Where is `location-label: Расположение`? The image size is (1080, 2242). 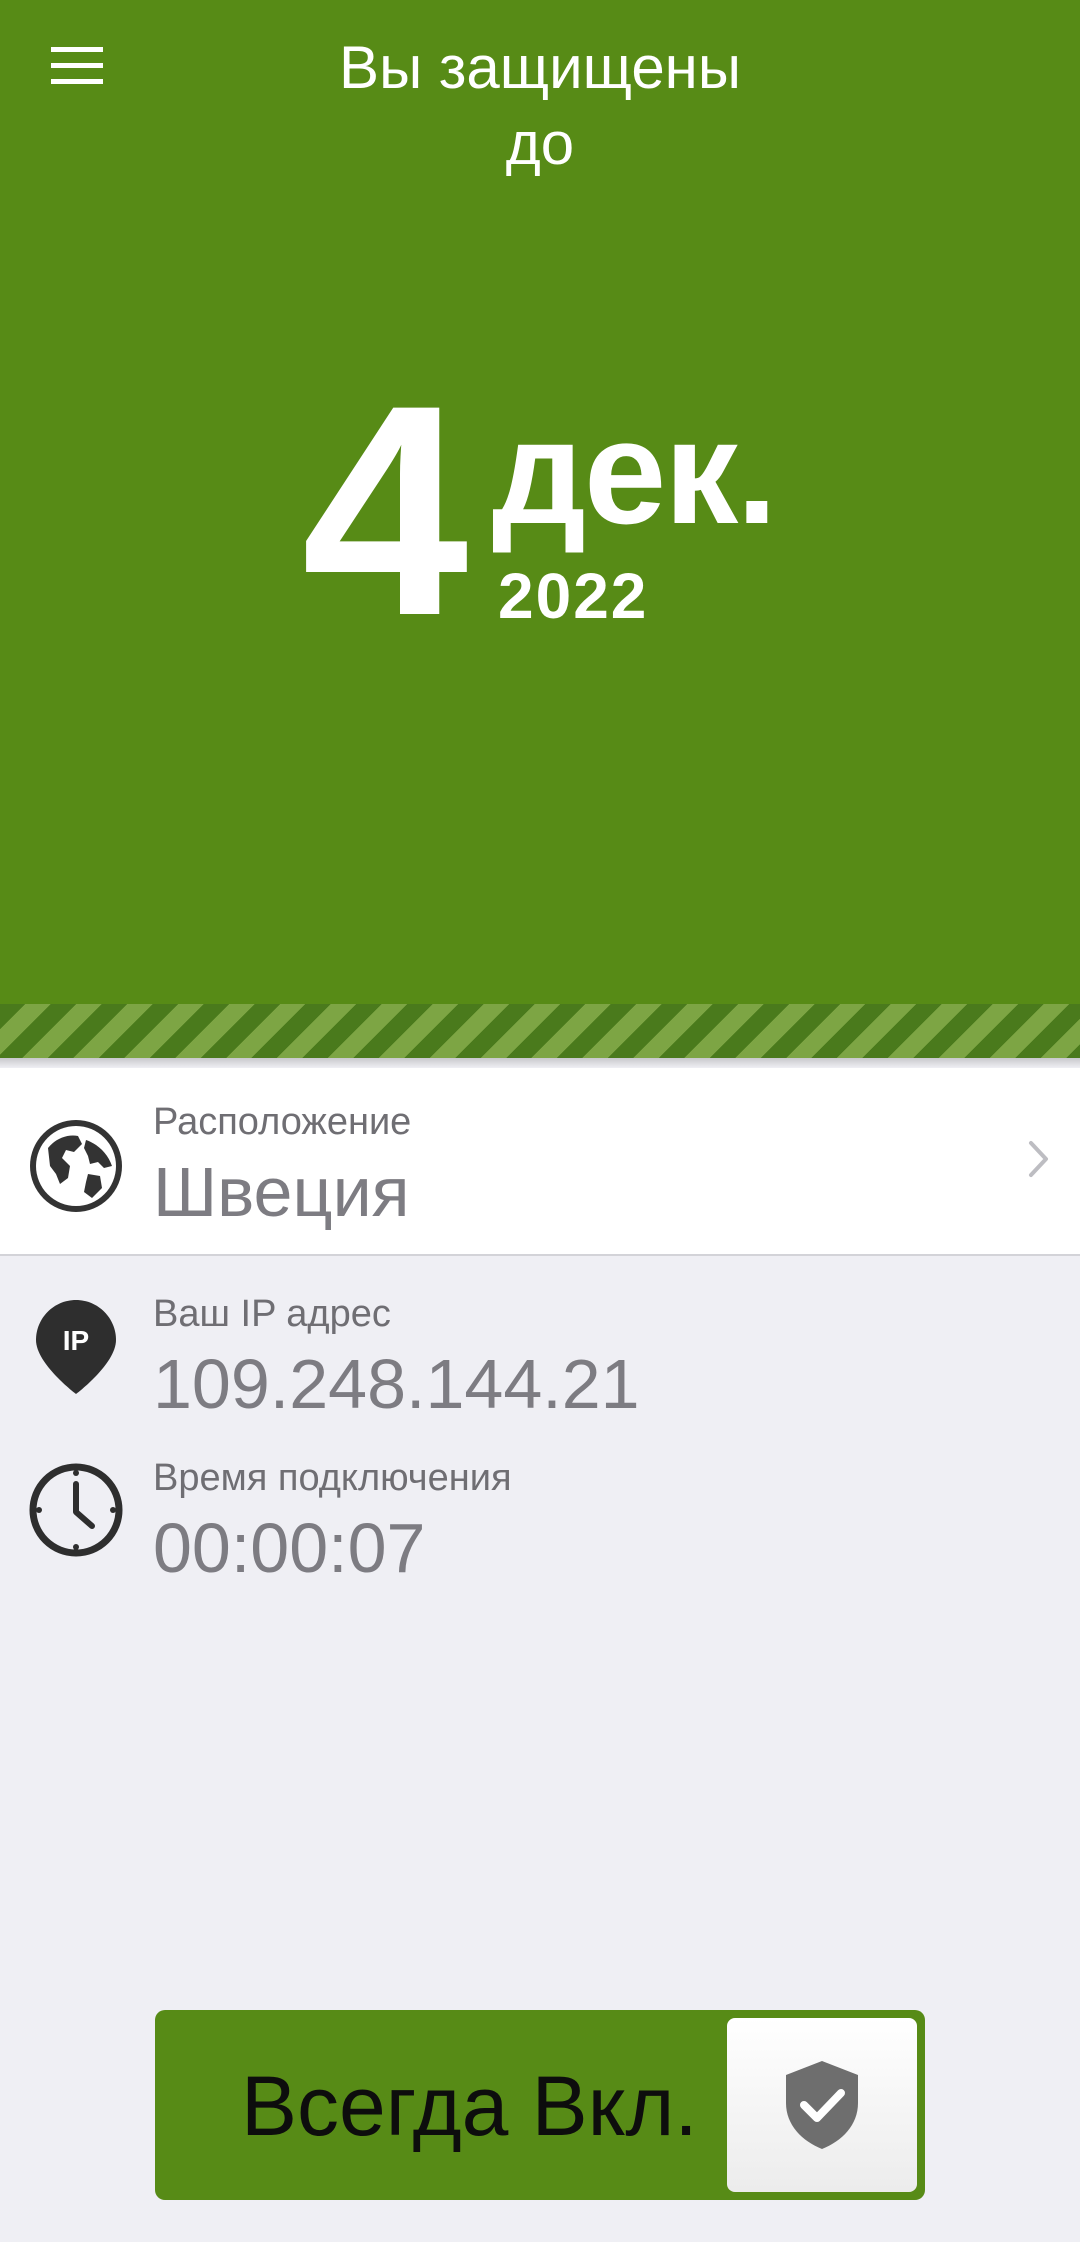
location-label: Расположение is located at coordinates (282, 1122).